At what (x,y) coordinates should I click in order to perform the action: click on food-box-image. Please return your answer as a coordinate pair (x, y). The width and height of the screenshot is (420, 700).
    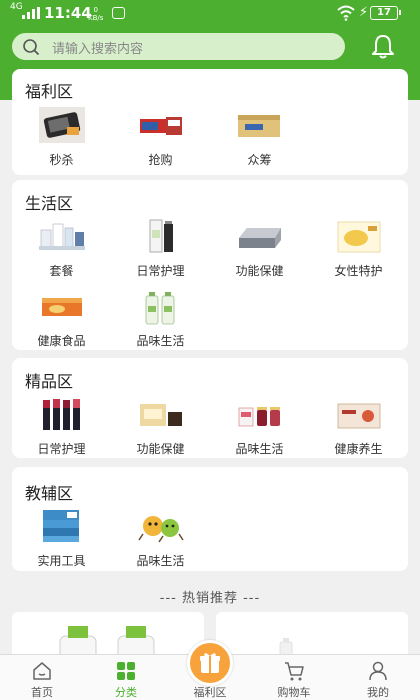
    Looking at the image, I should click on (62, 307).